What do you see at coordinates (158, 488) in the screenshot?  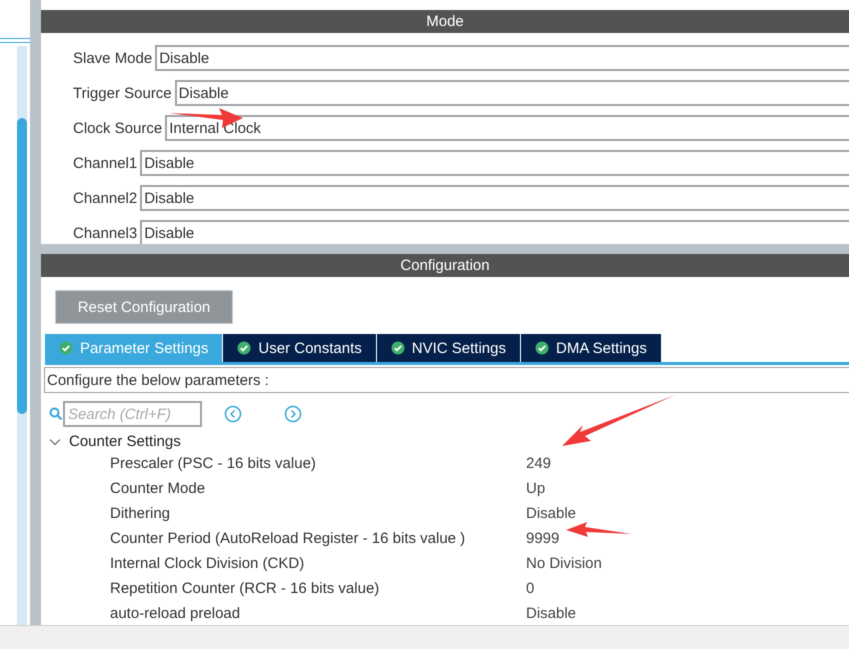 I see `parameter-name: Counter Mode` at bounding box center [158, 488].